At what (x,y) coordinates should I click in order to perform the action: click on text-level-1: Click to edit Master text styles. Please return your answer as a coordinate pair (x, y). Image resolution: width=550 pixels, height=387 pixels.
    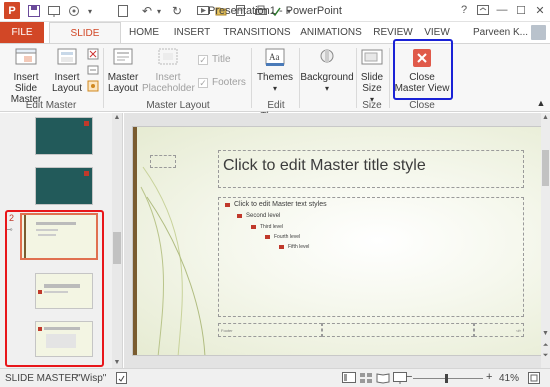
    Looking at the image, I should click on (276, 204).